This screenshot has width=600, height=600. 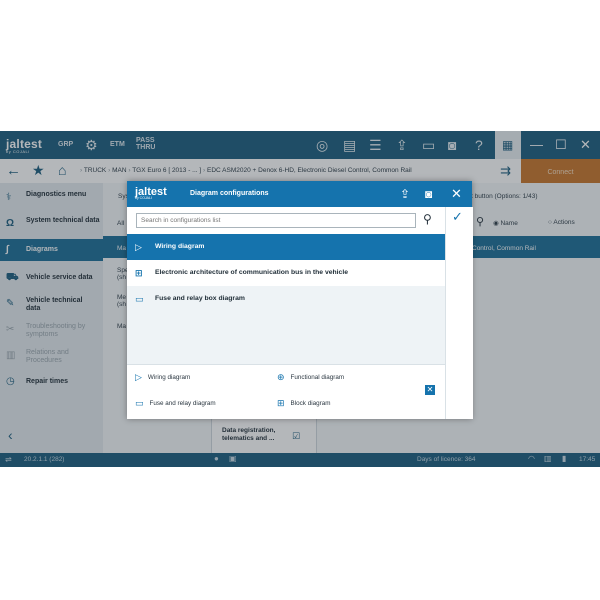 I want to click on list-empty-area, so click(x=286, y=338).